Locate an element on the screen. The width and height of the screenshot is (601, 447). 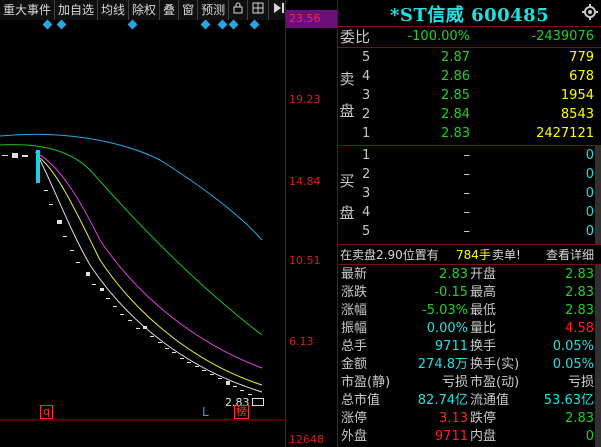
tab-major-events: 重大事件 is located at coordinates (28, 10).